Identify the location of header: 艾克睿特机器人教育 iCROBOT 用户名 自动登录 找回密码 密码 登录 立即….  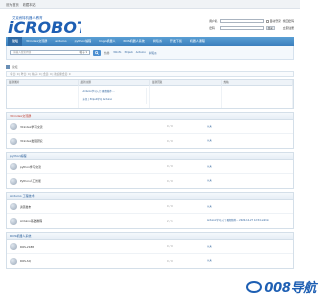
(150, 23).